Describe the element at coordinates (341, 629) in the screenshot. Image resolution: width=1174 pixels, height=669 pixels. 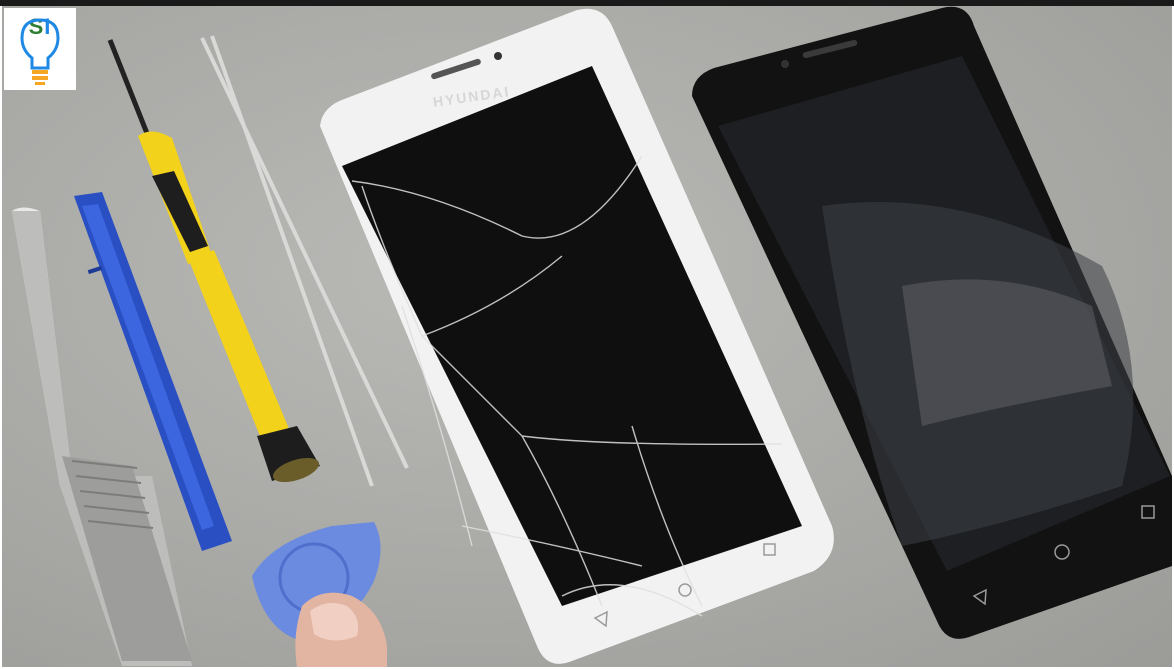
I see `finger` at that location.